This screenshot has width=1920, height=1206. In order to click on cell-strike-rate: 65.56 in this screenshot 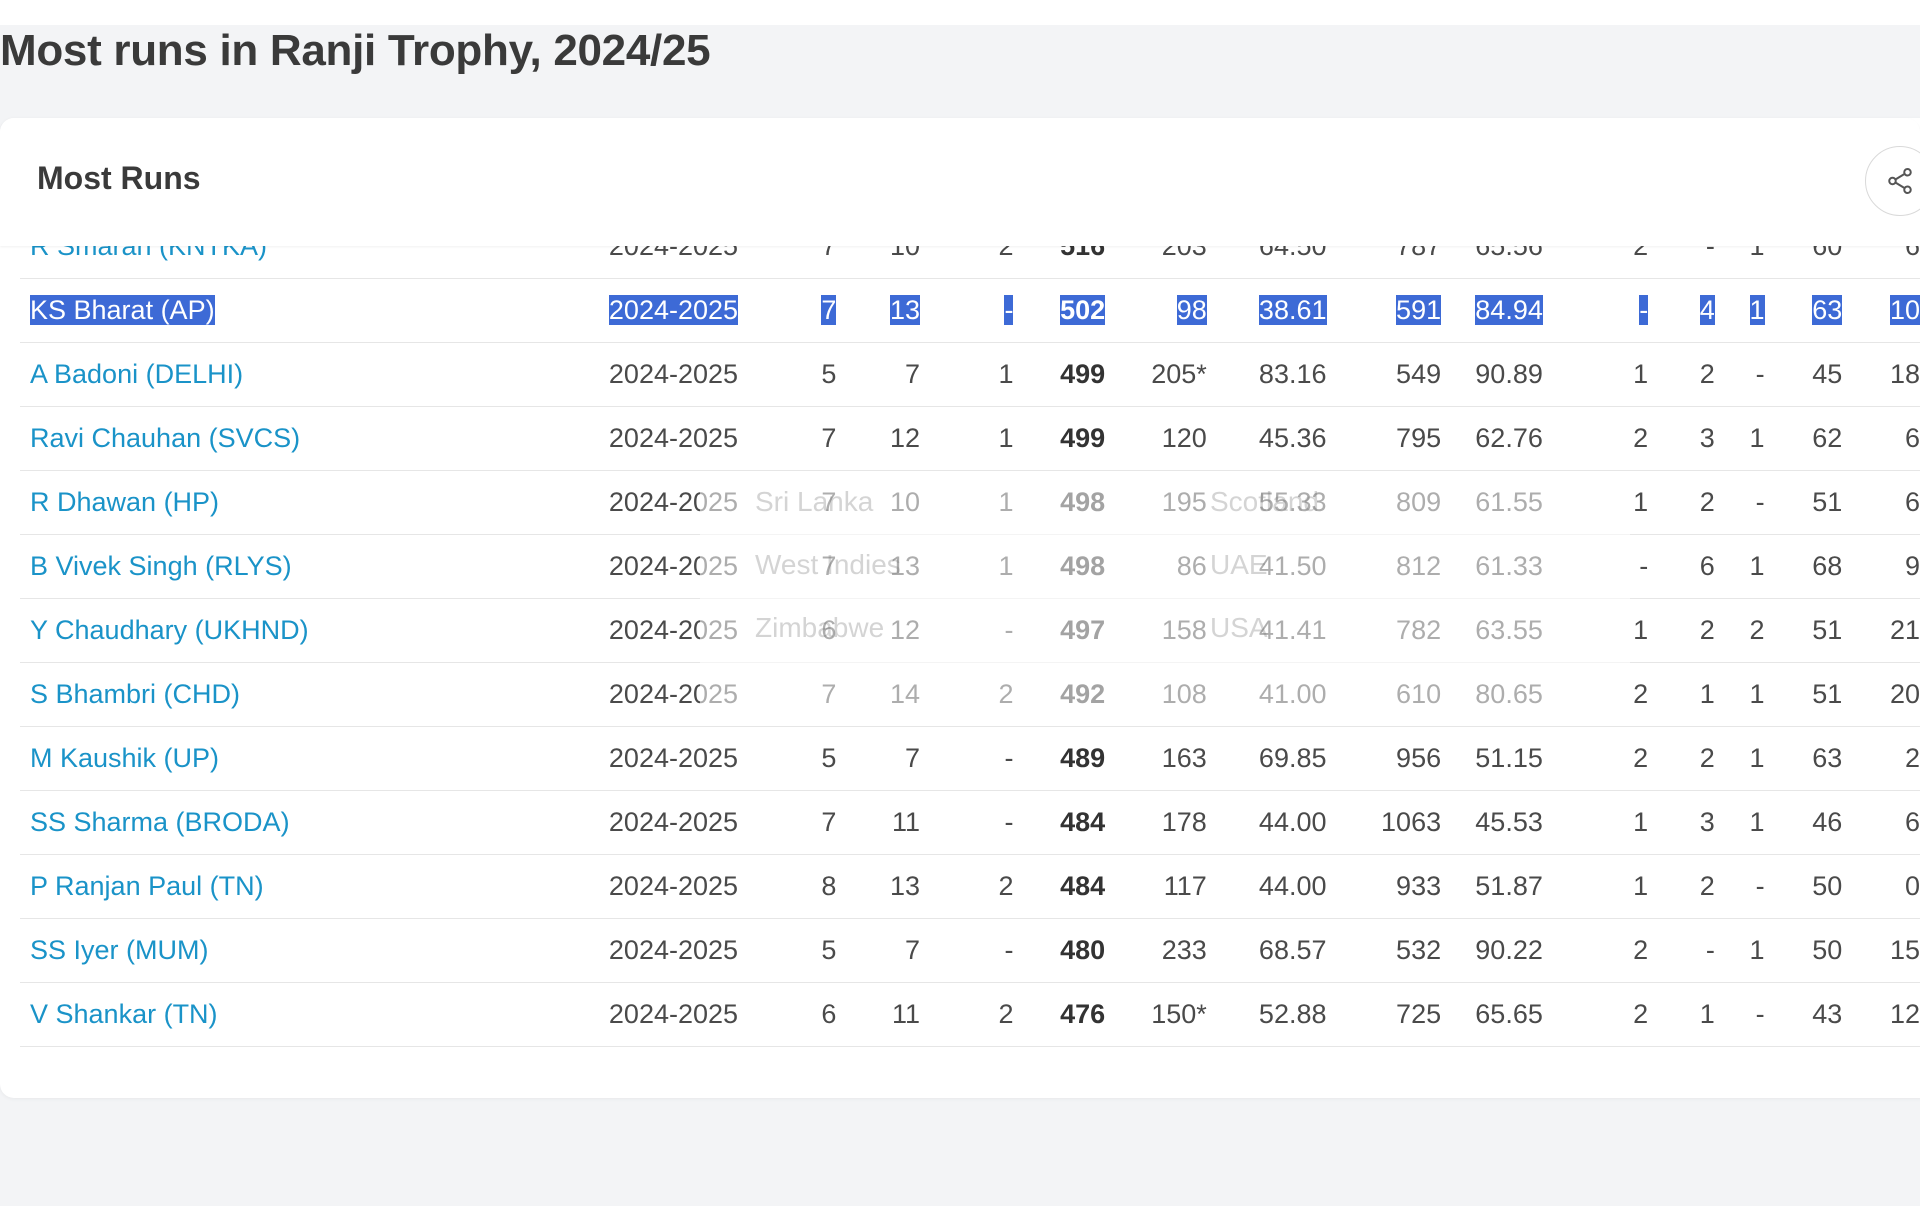, I will do `click(1492, 262)`.